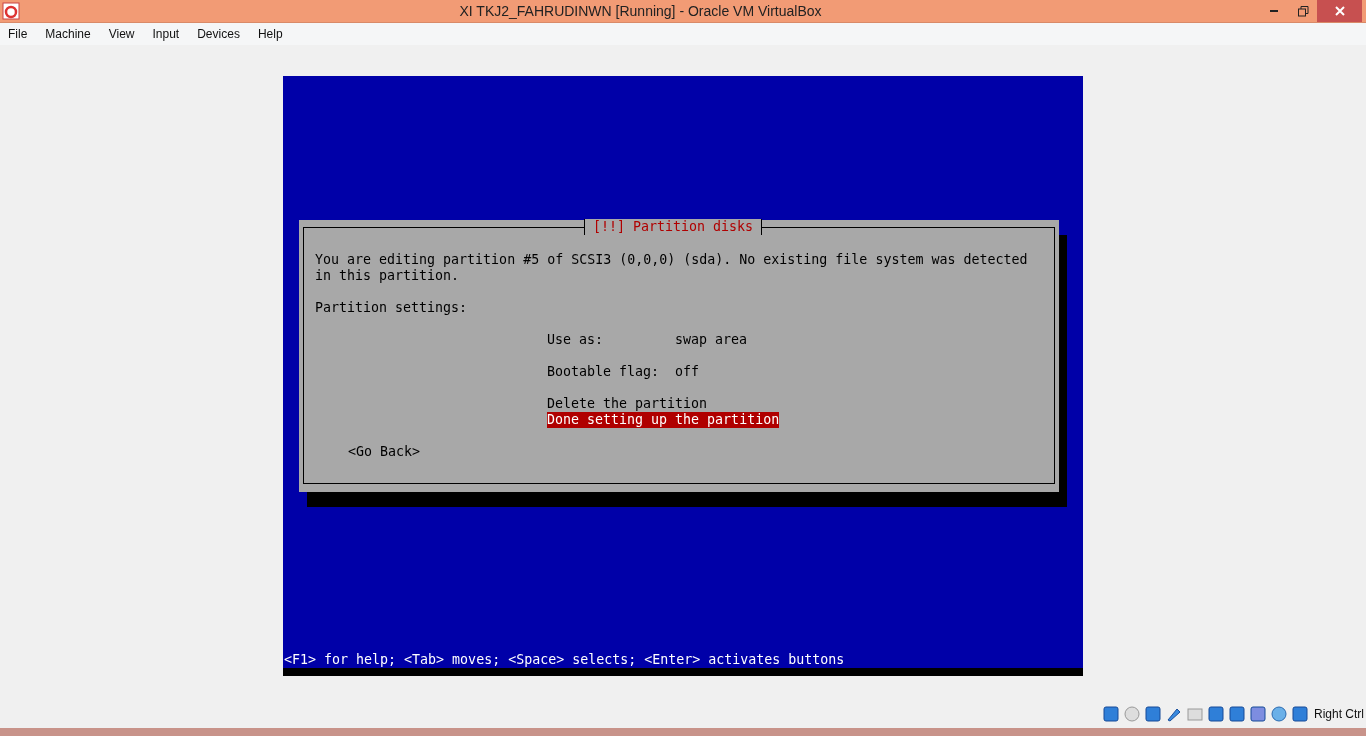 Image resolution: width=1366 pixels, height=736 pixels. Describe the element at coordinates (166, 34) in the screenshot. I see `menu-item: Input` at that location.